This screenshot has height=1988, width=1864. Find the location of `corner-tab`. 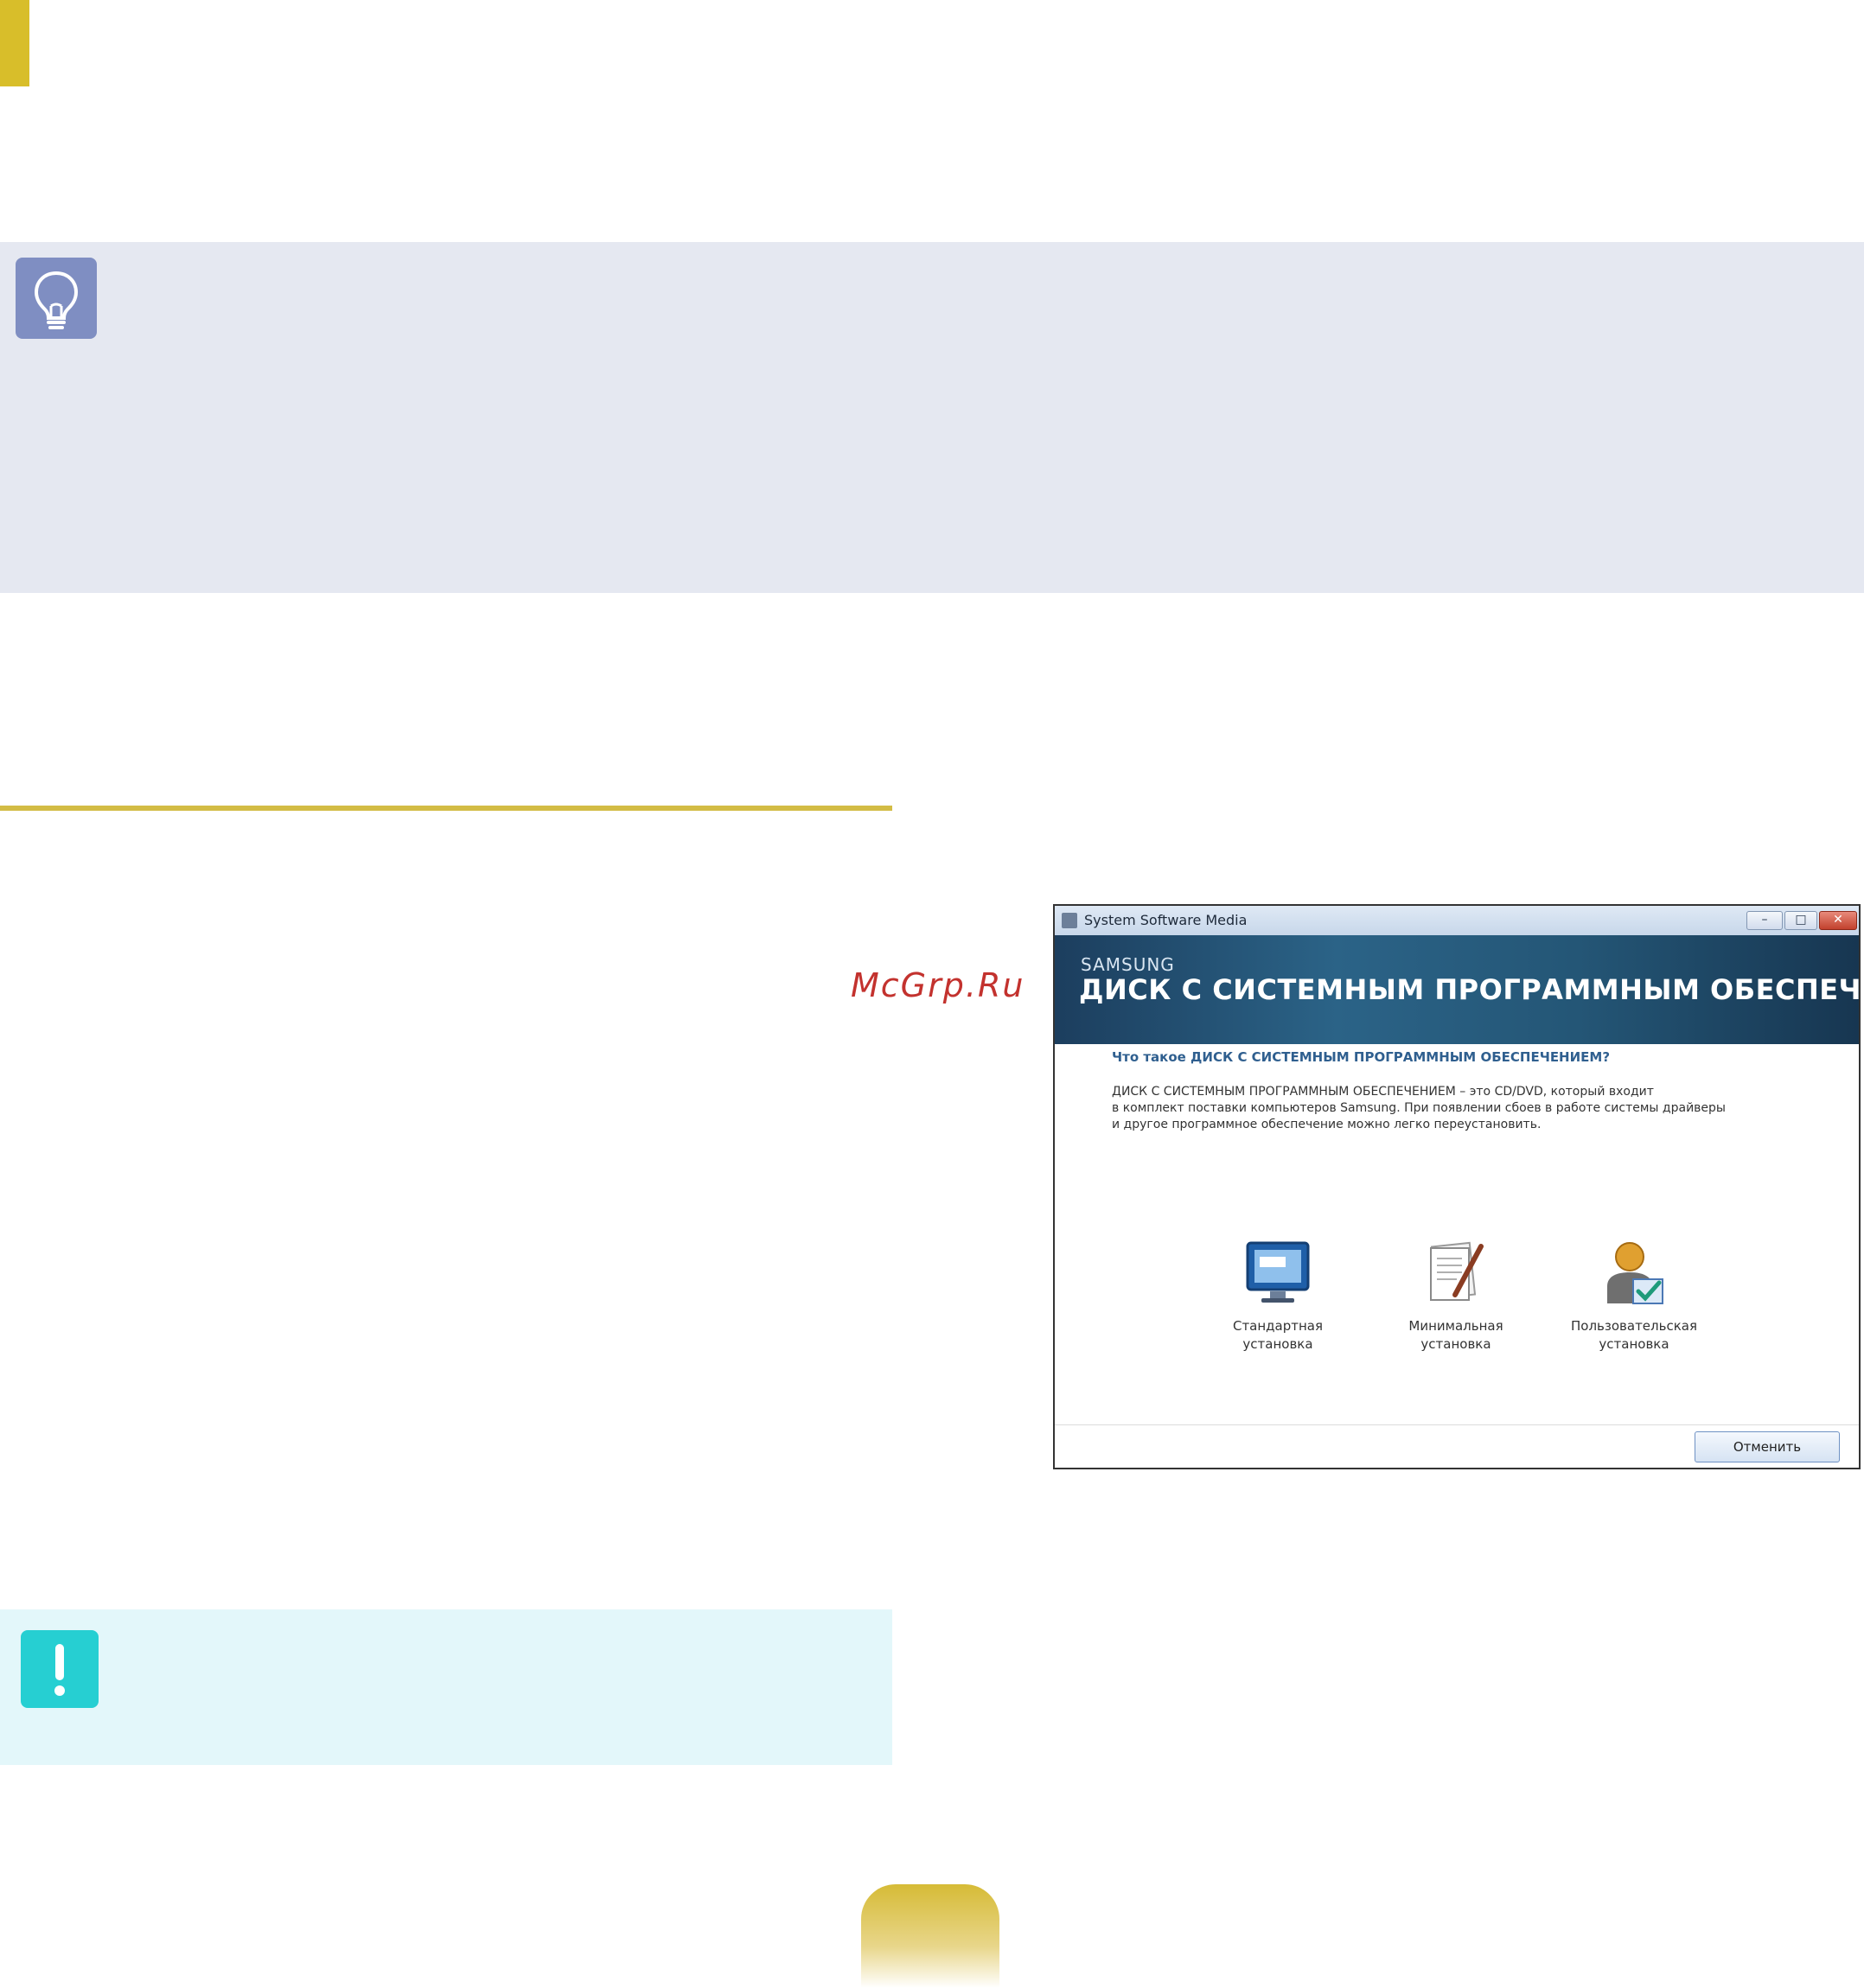

corner-tab is located at coordinates (14, 43).